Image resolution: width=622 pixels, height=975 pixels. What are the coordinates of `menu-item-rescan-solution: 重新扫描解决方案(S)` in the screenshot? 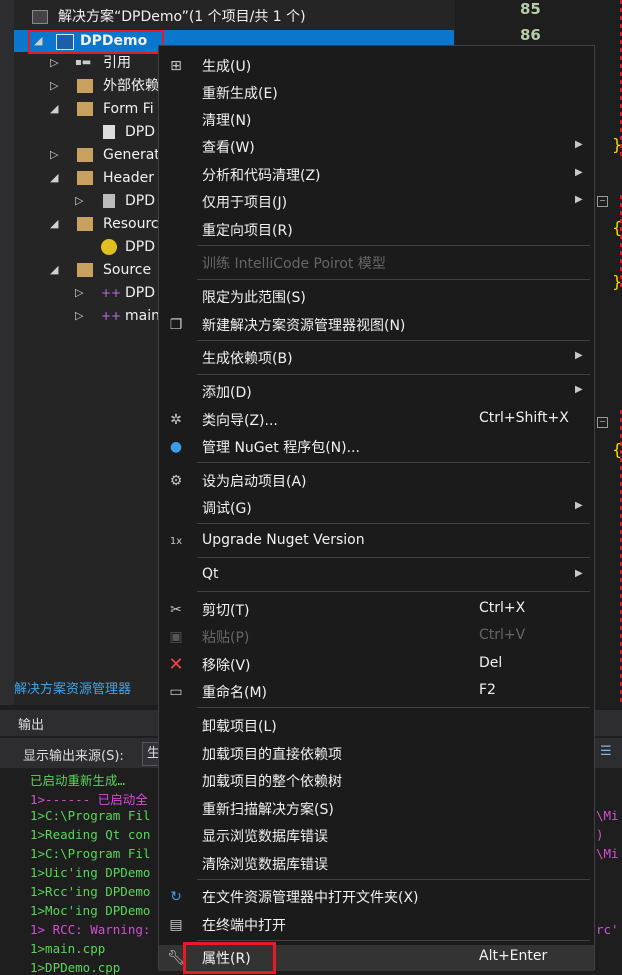 It's located at (376, 809).